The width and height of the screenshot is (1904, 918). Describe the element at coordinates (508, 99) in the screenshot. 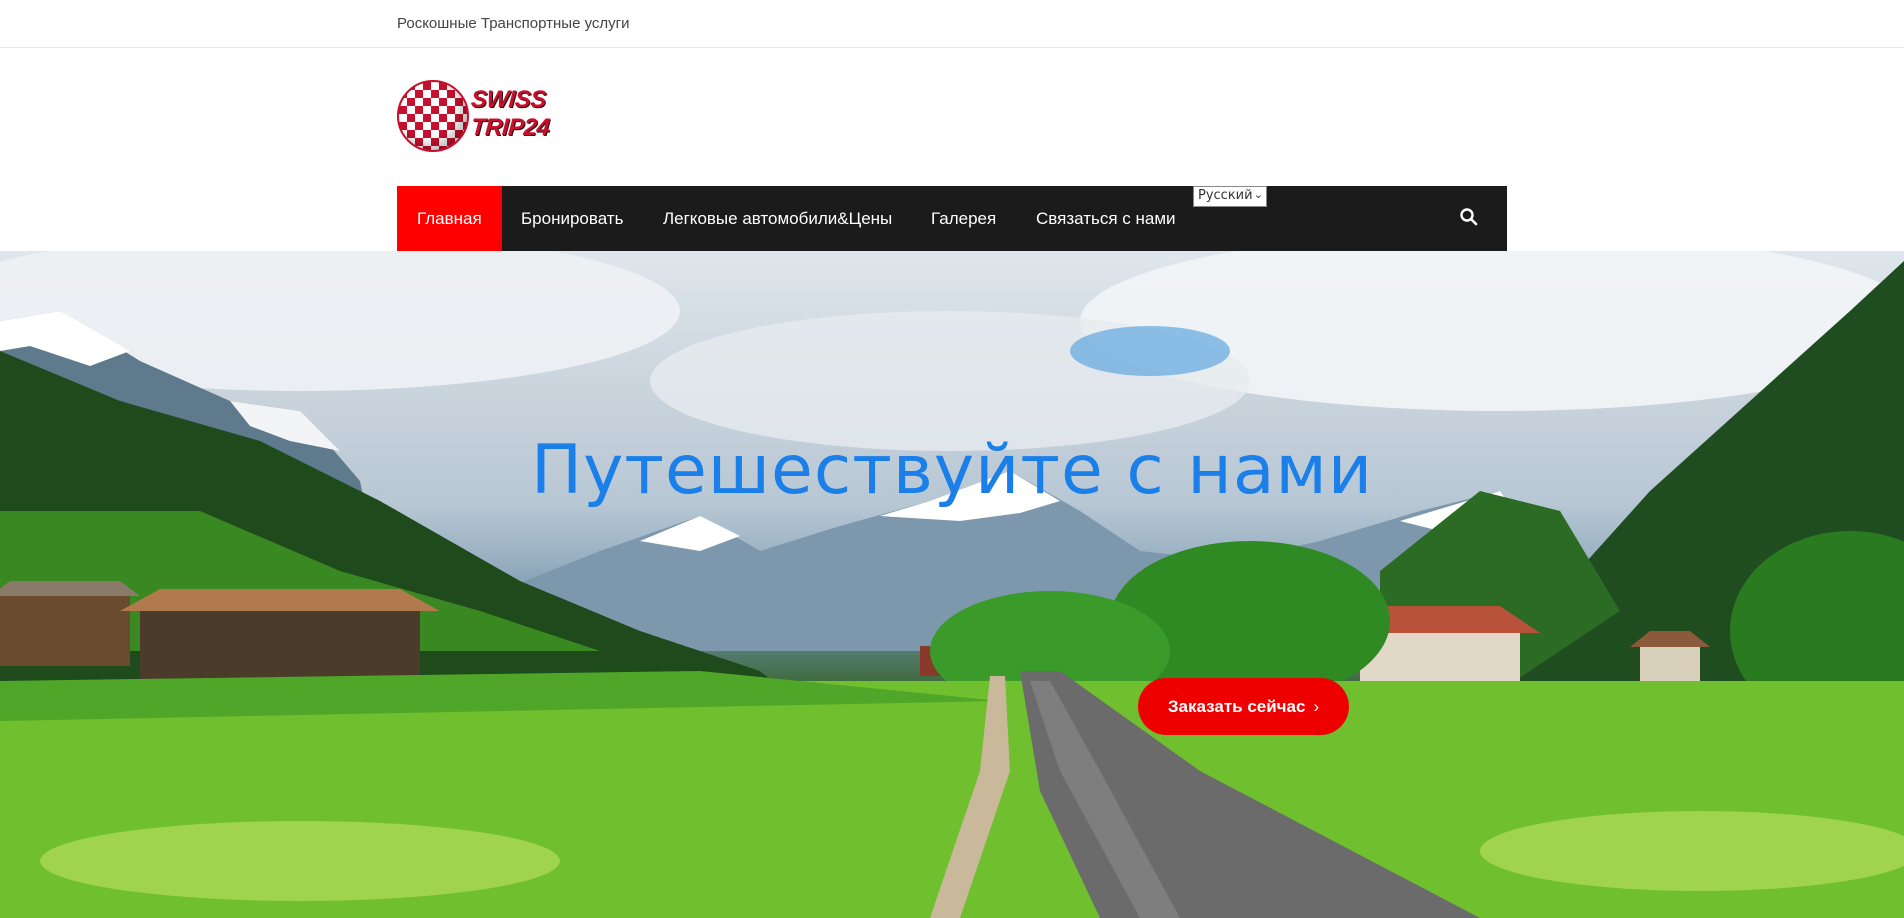

I see `logo-text-line1: SWISS` at that location.